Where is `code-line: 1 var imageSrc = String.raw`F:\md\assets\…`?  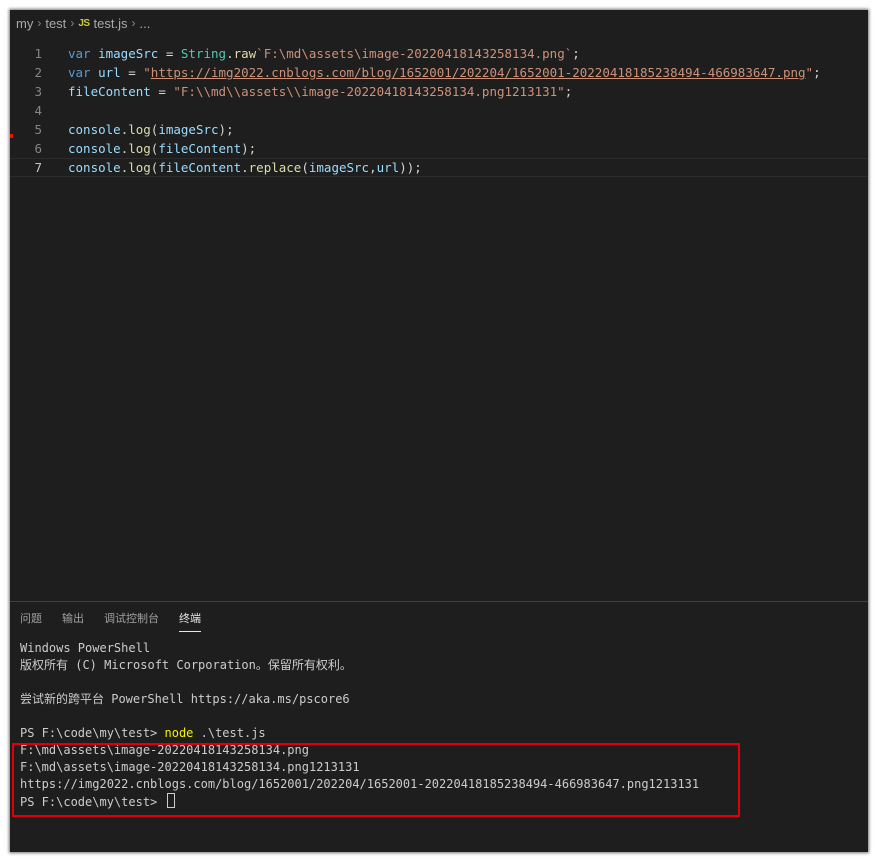
code-line: 1 var imageSrc = String.raw`F:\md\assets\… is located at coordinates (439, 53).